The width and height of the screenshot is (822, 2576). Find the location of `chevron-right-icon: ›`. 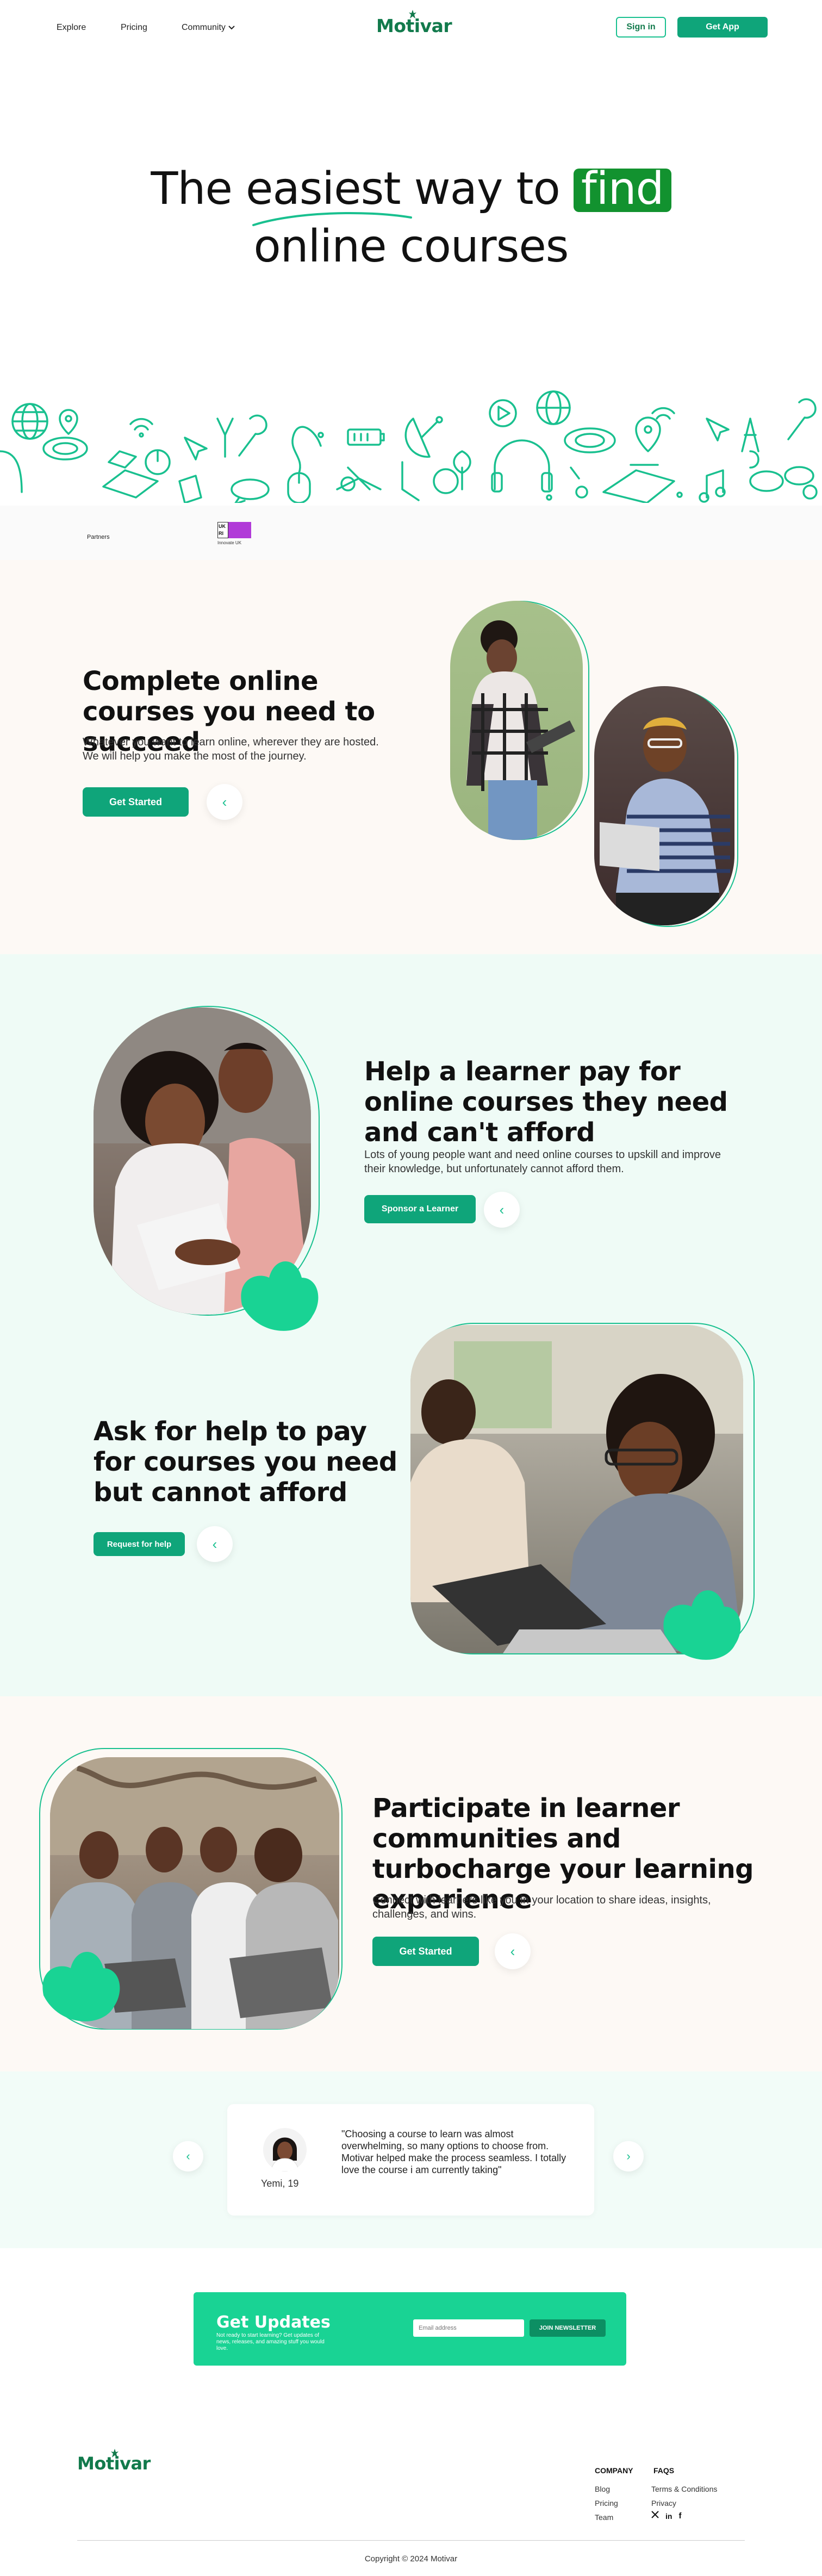

chevron-right-icon: › is located at coordinates (628, 2156).